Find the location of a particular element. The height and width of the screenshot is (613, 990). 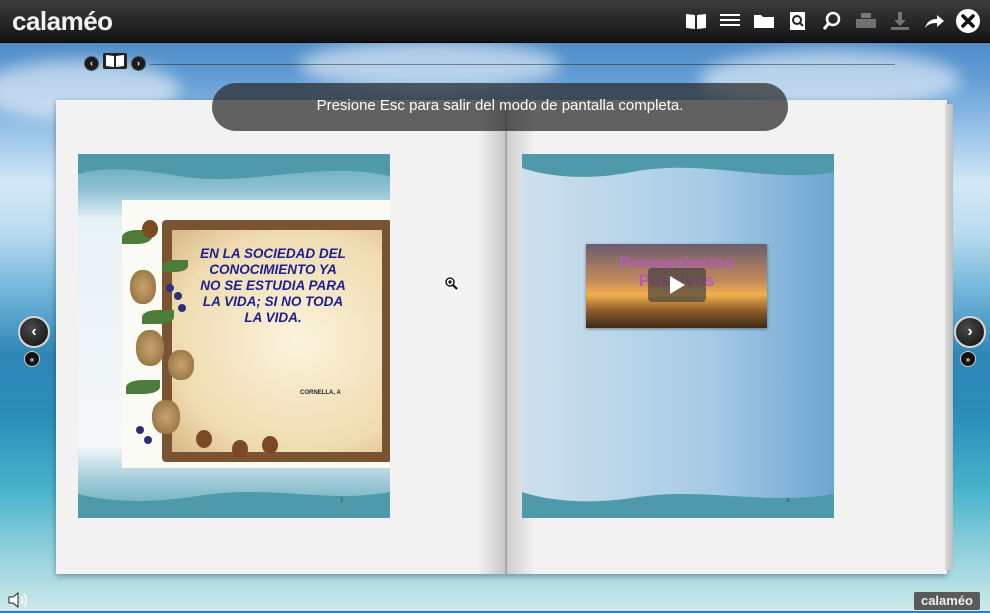

download-icon is located at coordinates (900, 21).